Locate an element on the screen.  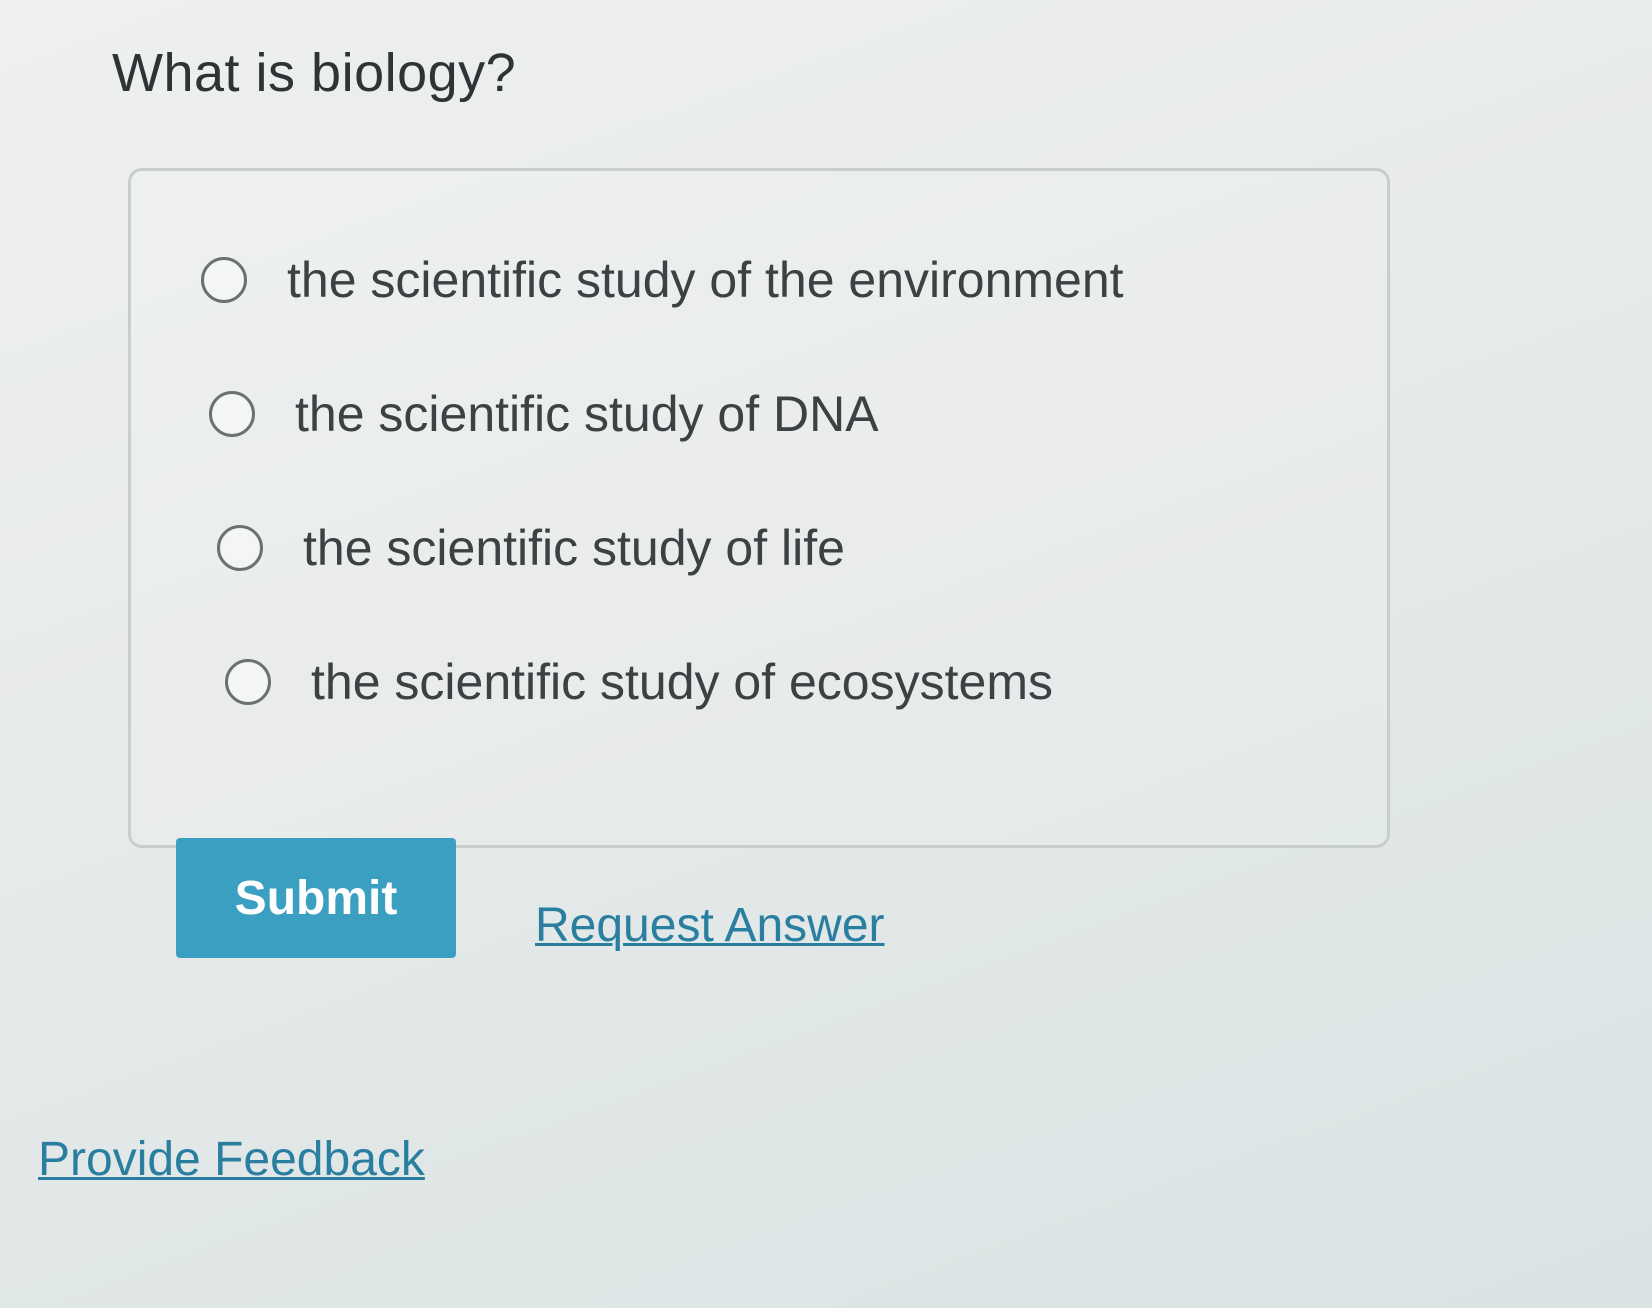
choice-option-3: the scientific study of life is located at coordinates (531, 548).